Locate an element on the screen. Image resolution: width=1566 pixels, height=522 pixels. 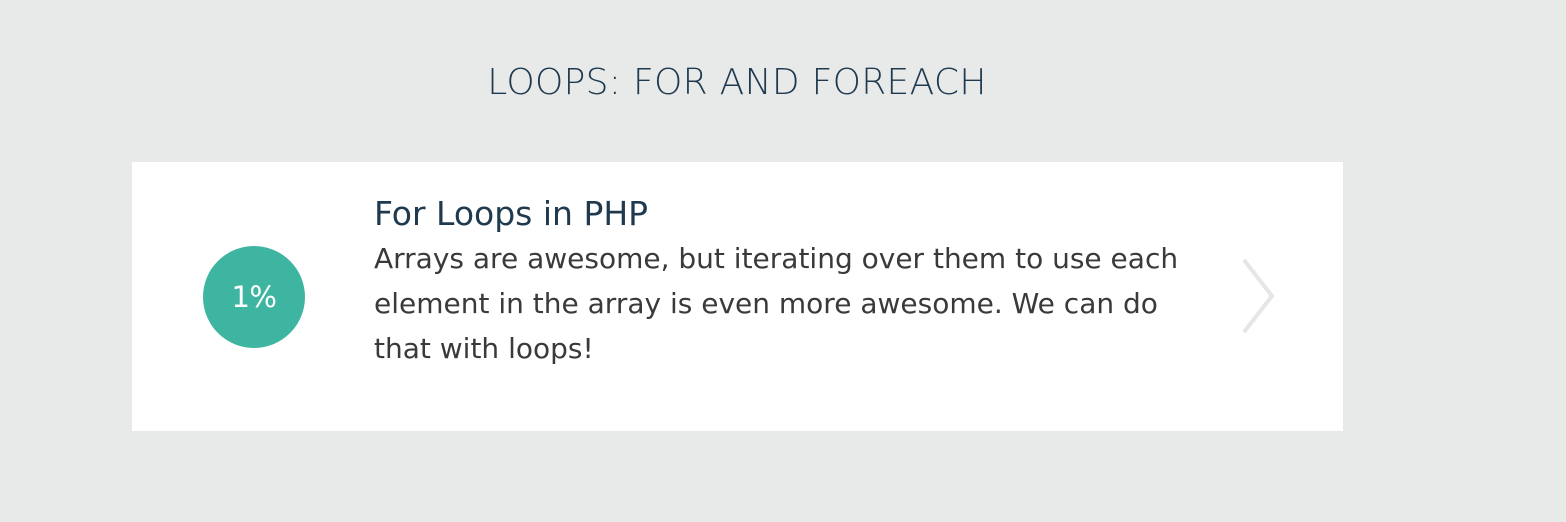
chevron-right-svg is located at coordinates (1258, 296).